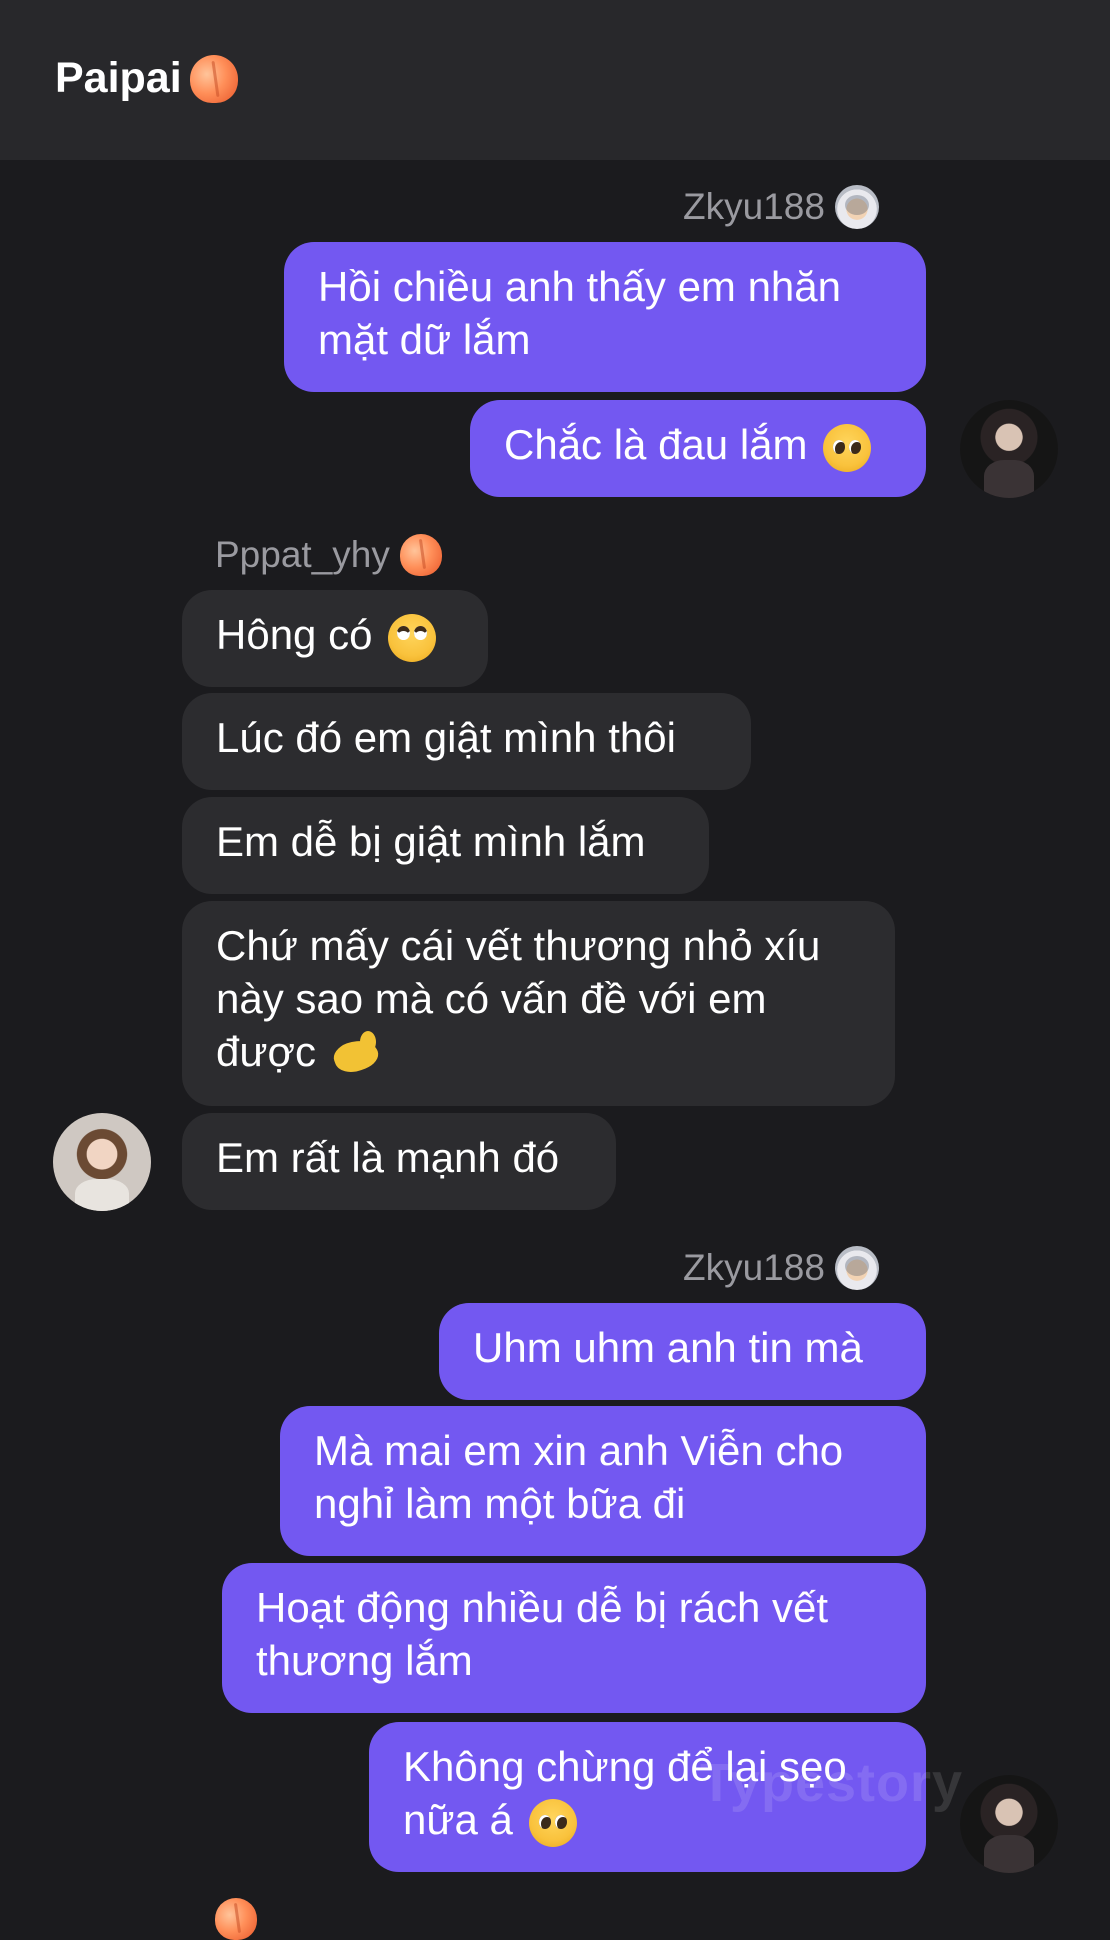 The image size is (1110, 1940). I want to click on message-bubble-outgoing: Không chừng để lại sẹo nữa á, so click(647, 1797).